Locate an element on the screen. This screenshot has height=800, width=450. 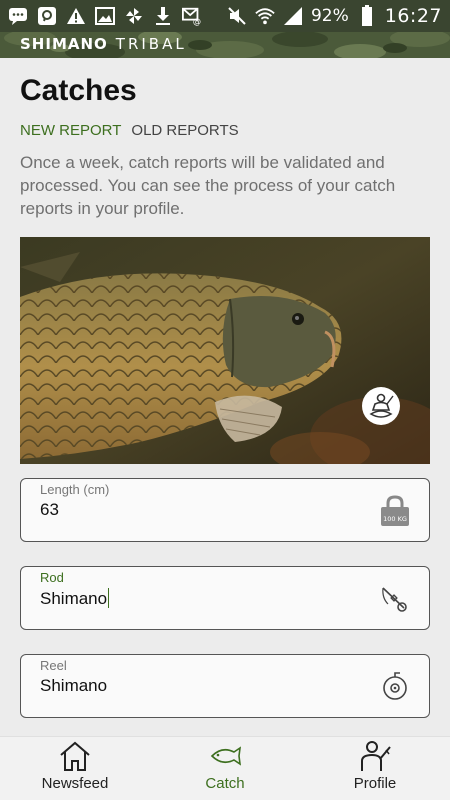
rod-label: Rod is located at coordinates (52, 577).